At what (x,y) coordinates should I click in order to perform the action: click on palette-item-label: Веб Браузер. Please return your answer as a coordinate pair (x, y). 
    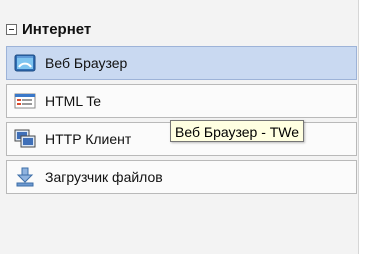
    Looking at the image, I should click on (86, 63).